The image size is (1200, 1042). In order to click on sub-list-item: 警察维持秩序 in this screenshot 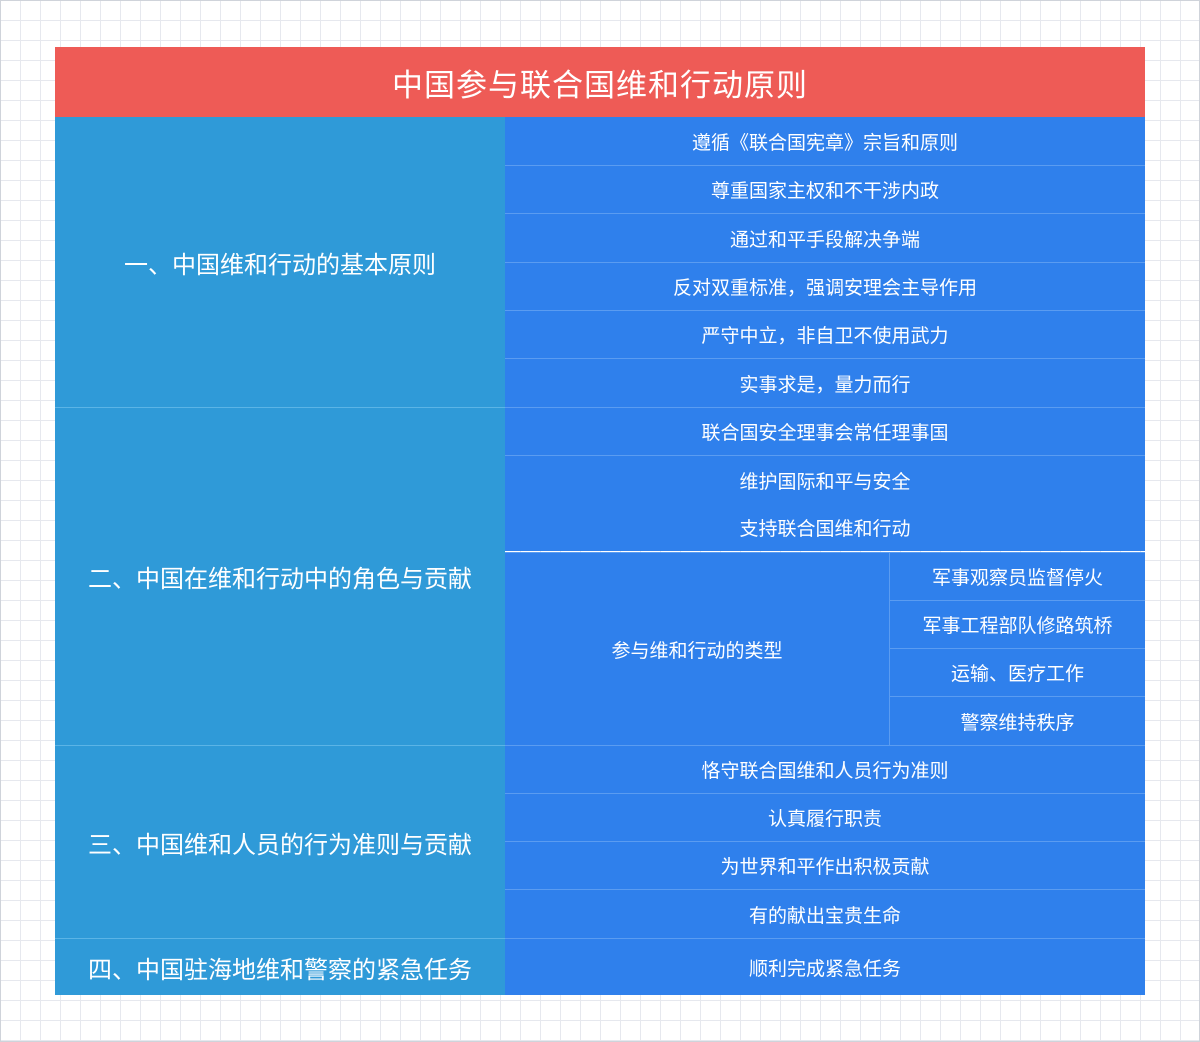, I will do `click(1017, 720)`.